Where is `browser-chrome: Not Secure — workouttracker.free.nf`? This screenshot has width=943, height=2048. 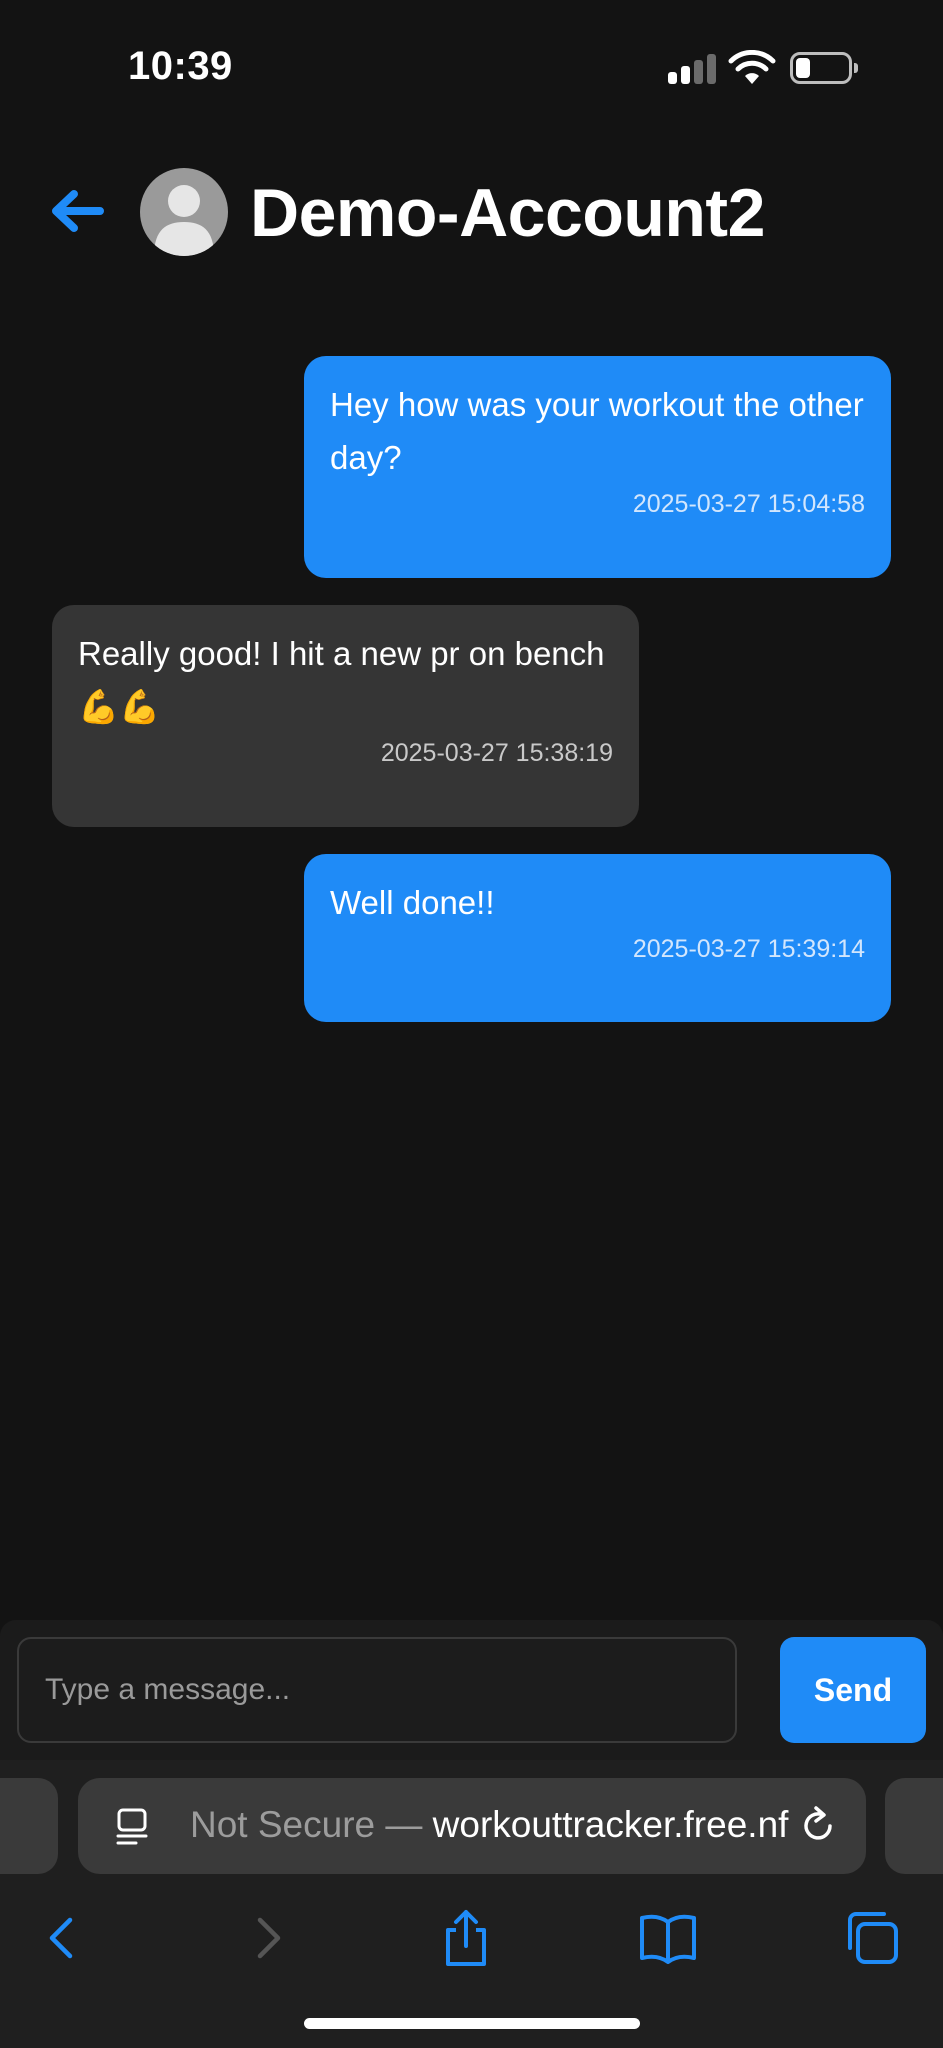 browser-chrome: Not Secure — workouttracker.free.nf is located at coordinates (471, 1904).